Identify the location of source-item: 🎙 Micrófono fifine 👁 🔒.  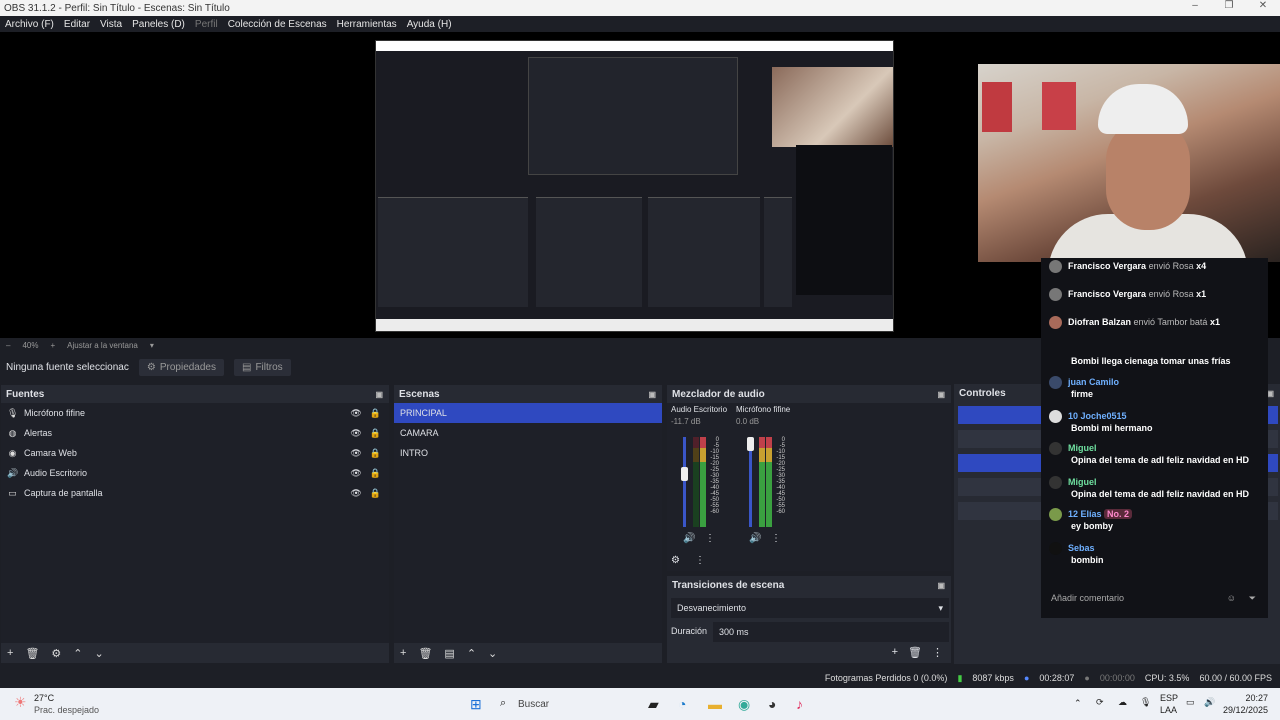
(195, 413).